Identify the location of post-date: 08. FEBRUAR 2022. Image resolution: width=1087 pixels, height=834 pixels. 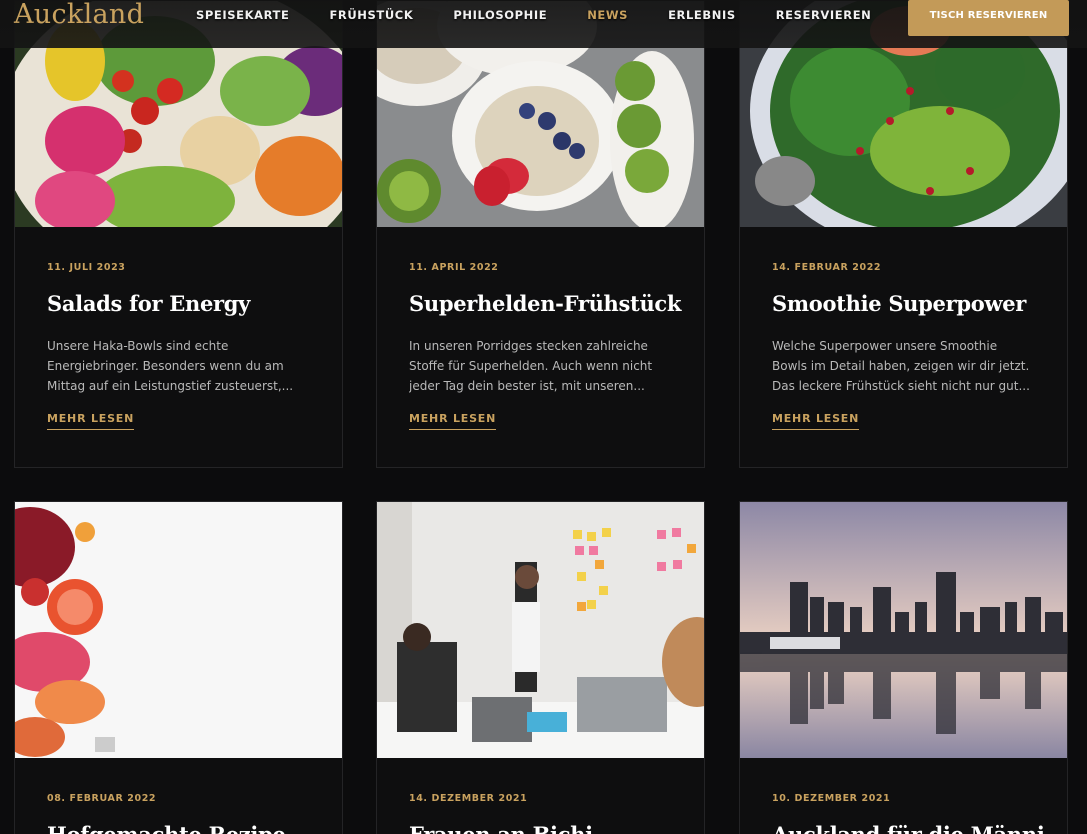
(102, 798).